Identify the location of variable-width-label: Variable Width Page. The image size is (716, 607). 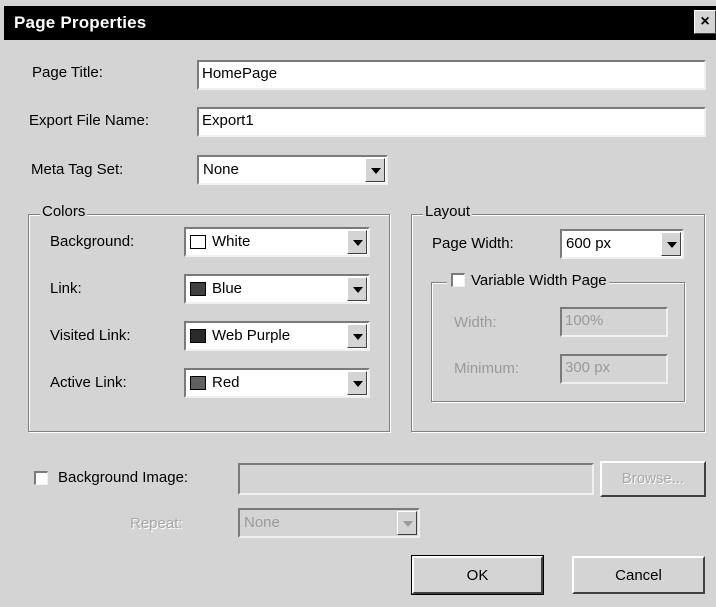
(539, 280).